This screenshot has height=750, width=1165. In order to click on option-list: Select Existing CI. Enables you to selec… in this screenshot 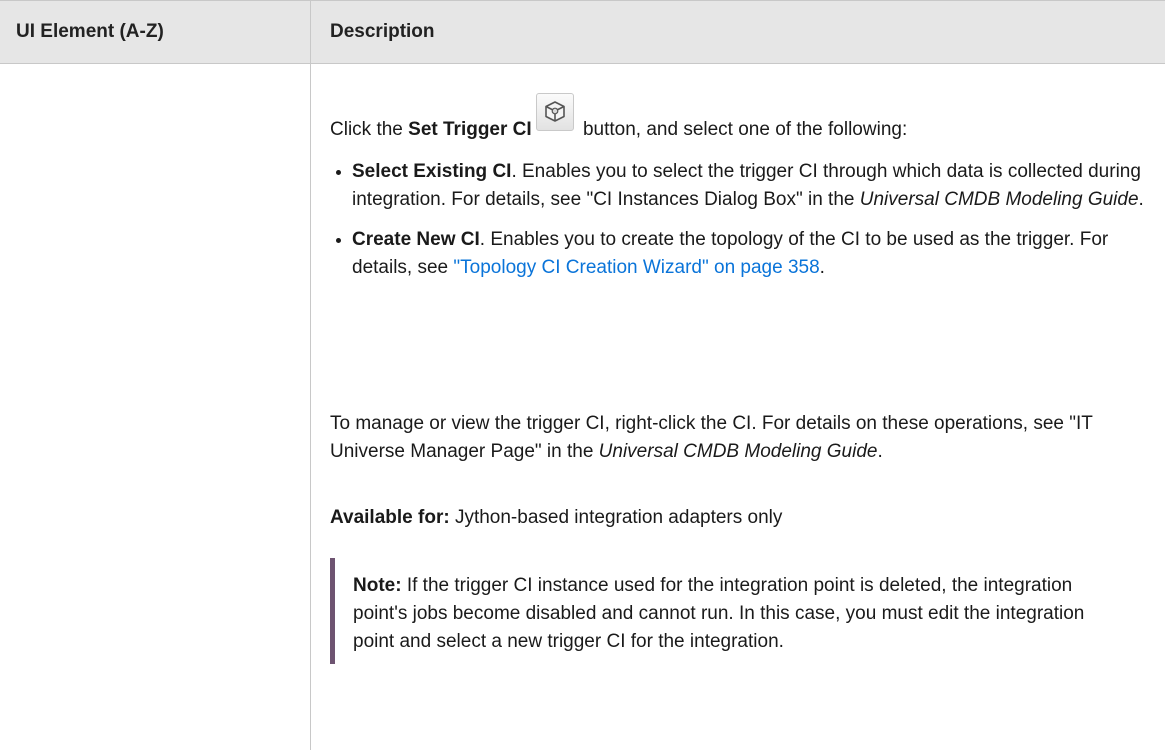, I will do `click(740, 220)`.